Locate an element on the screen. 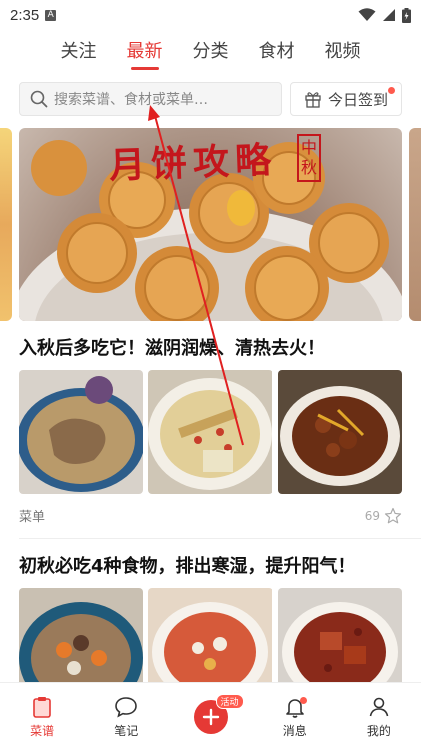 This screenshot has width=421, height=750. section-divider is located at coordinates (220, 538).